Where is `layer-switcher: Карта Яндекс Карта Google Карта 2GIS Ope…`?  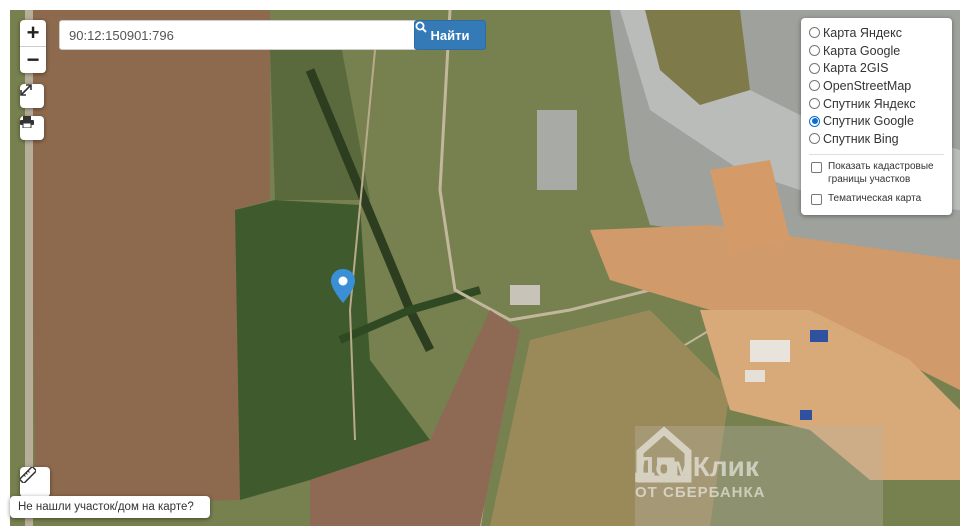
layer-switcher: Карта Яндекс Карта Google Карта 2GIS Ope… is located at coordinates (876, 116).